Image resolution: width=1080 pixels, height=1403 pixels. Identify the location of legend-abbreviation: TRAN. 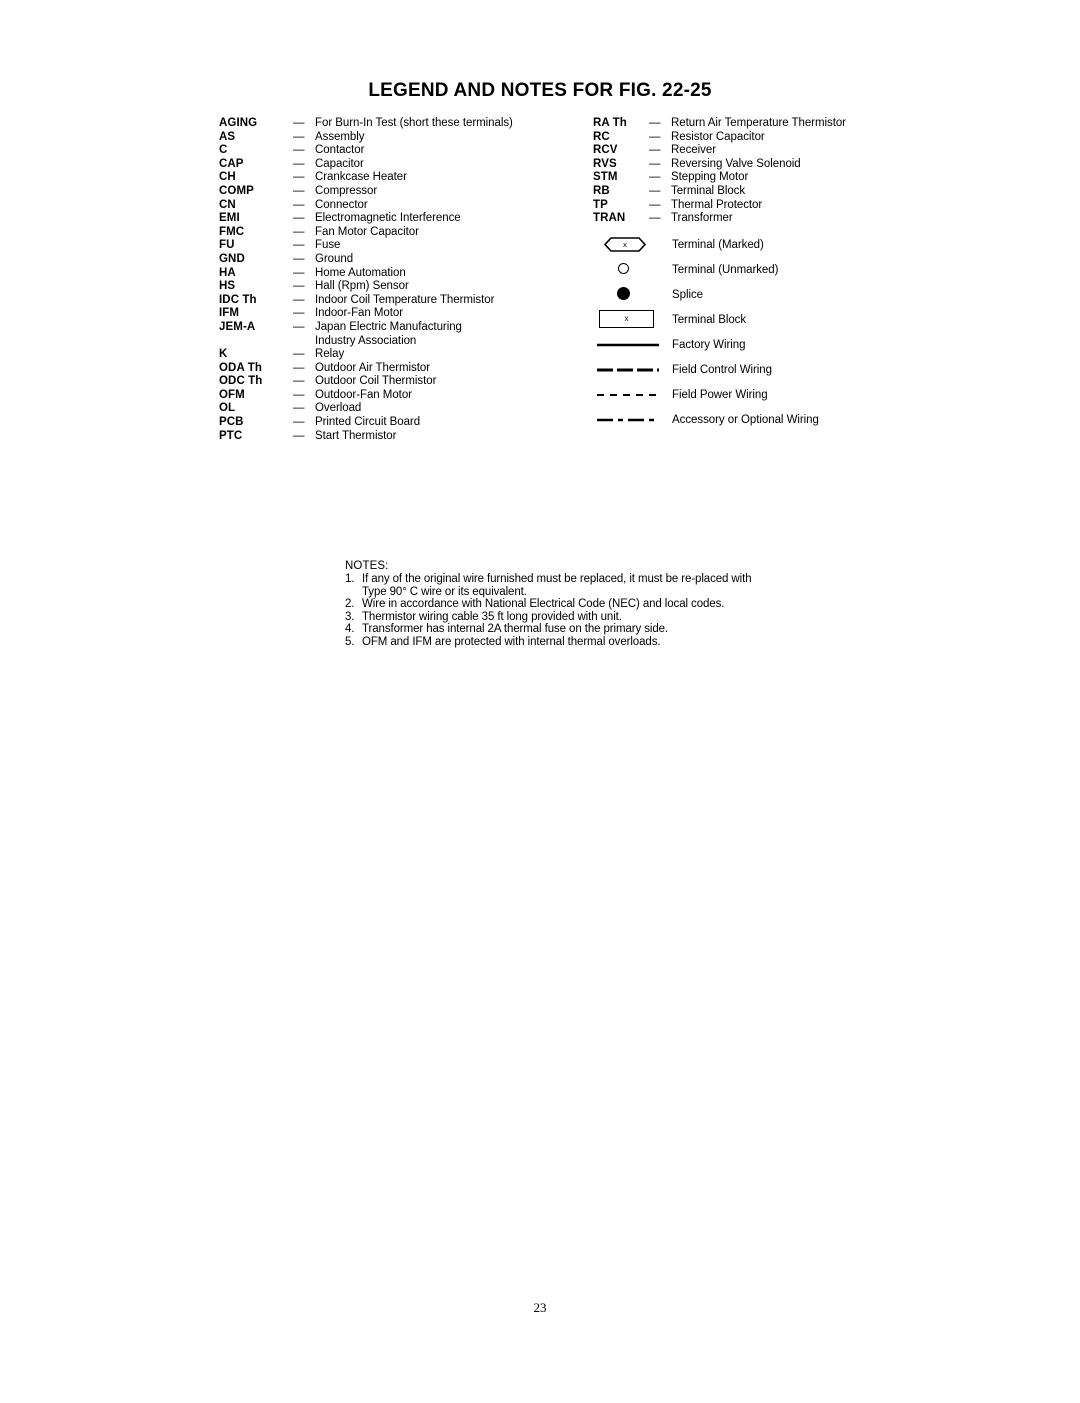
(609, 218).